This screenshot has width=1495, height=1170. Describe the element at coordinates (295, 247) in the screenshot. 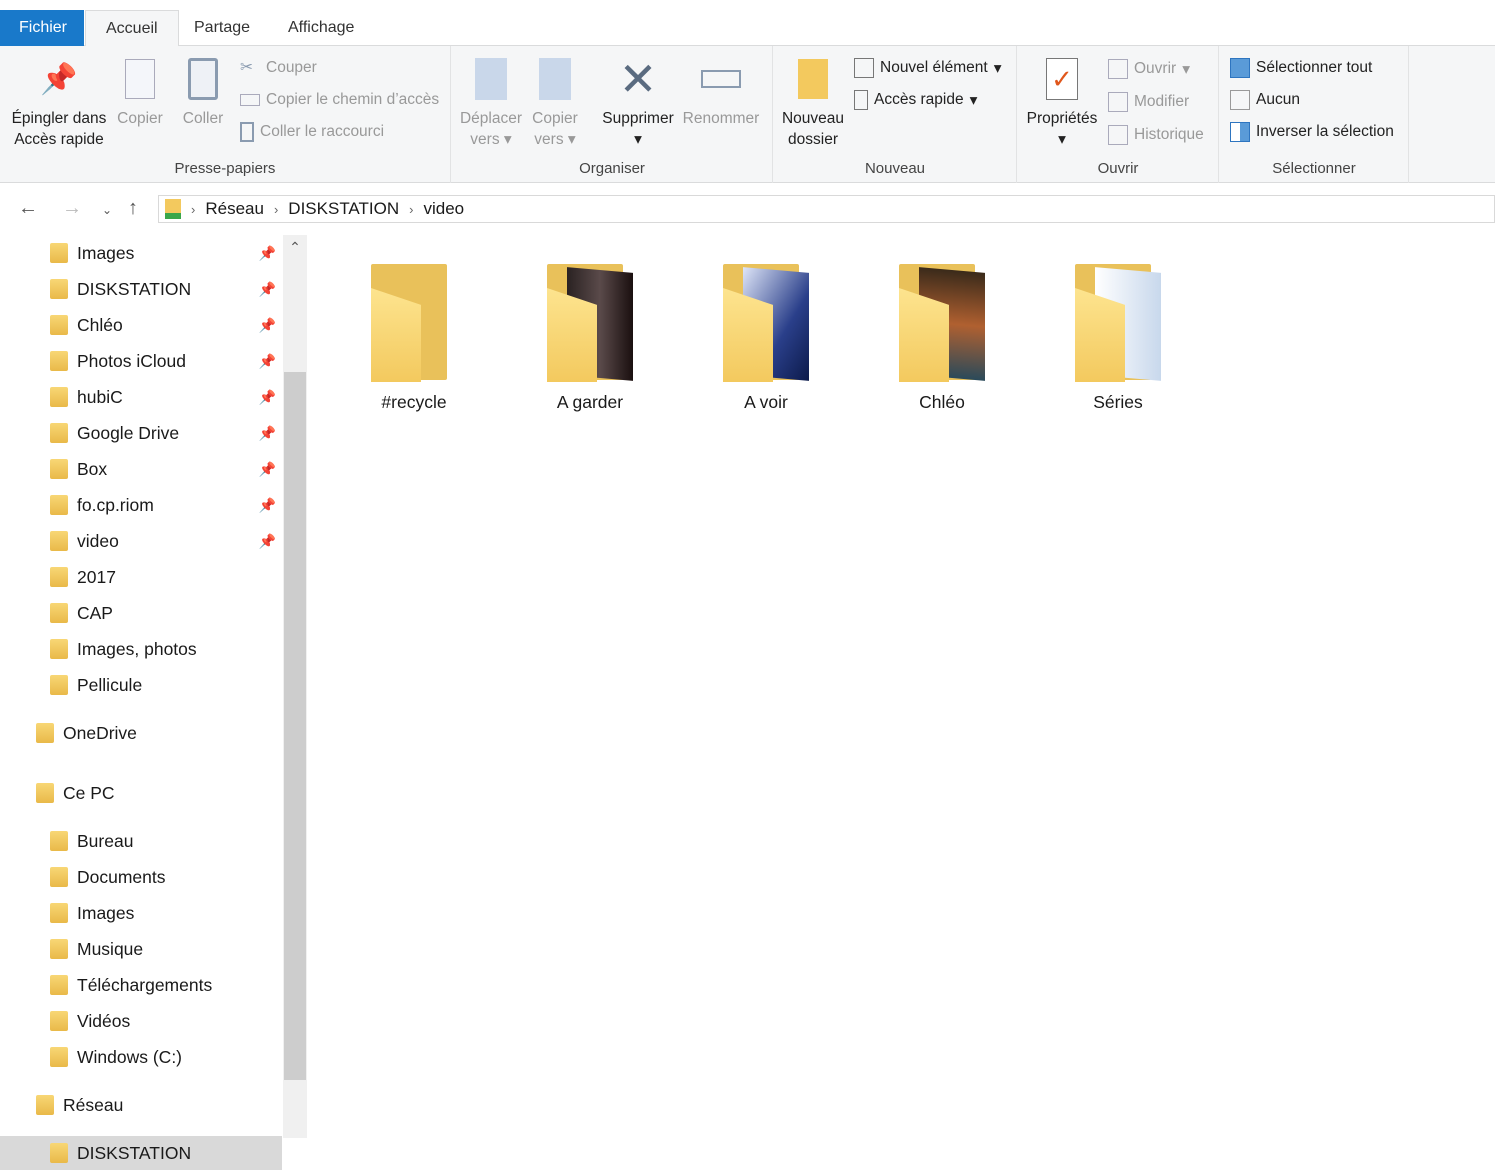

I see `scroll-up-icon: ⌃` at that location.